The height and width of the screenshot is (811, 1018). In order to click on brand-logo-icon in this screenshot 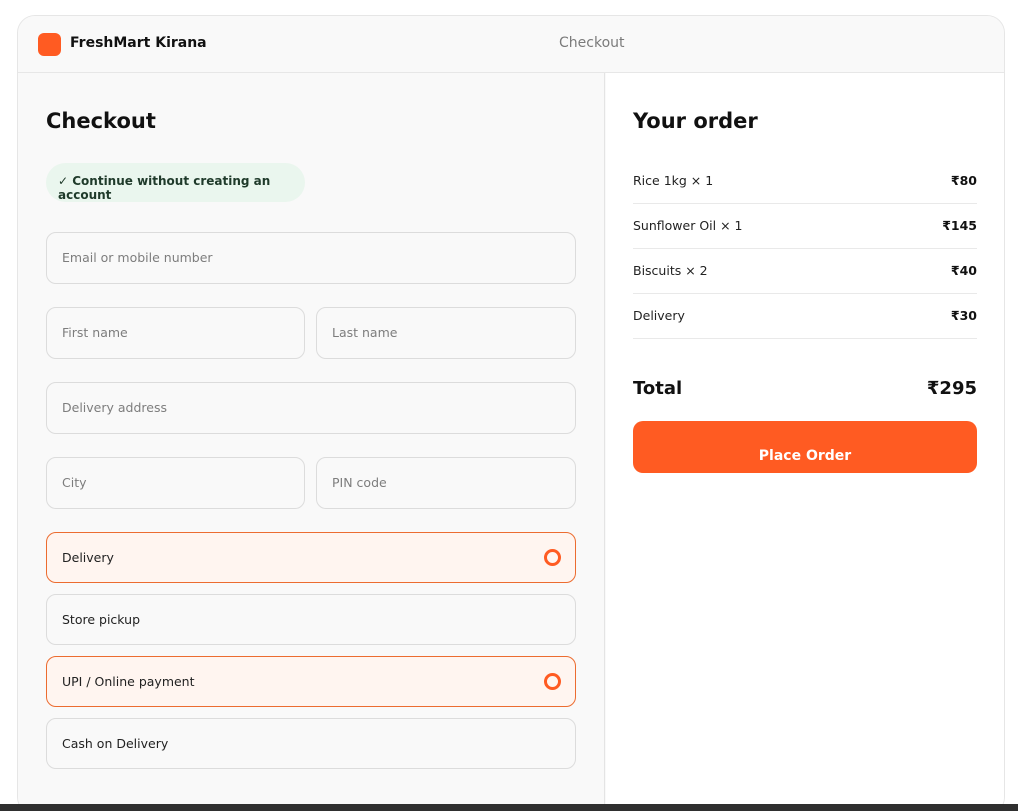, I will do `click(49, 44)`.